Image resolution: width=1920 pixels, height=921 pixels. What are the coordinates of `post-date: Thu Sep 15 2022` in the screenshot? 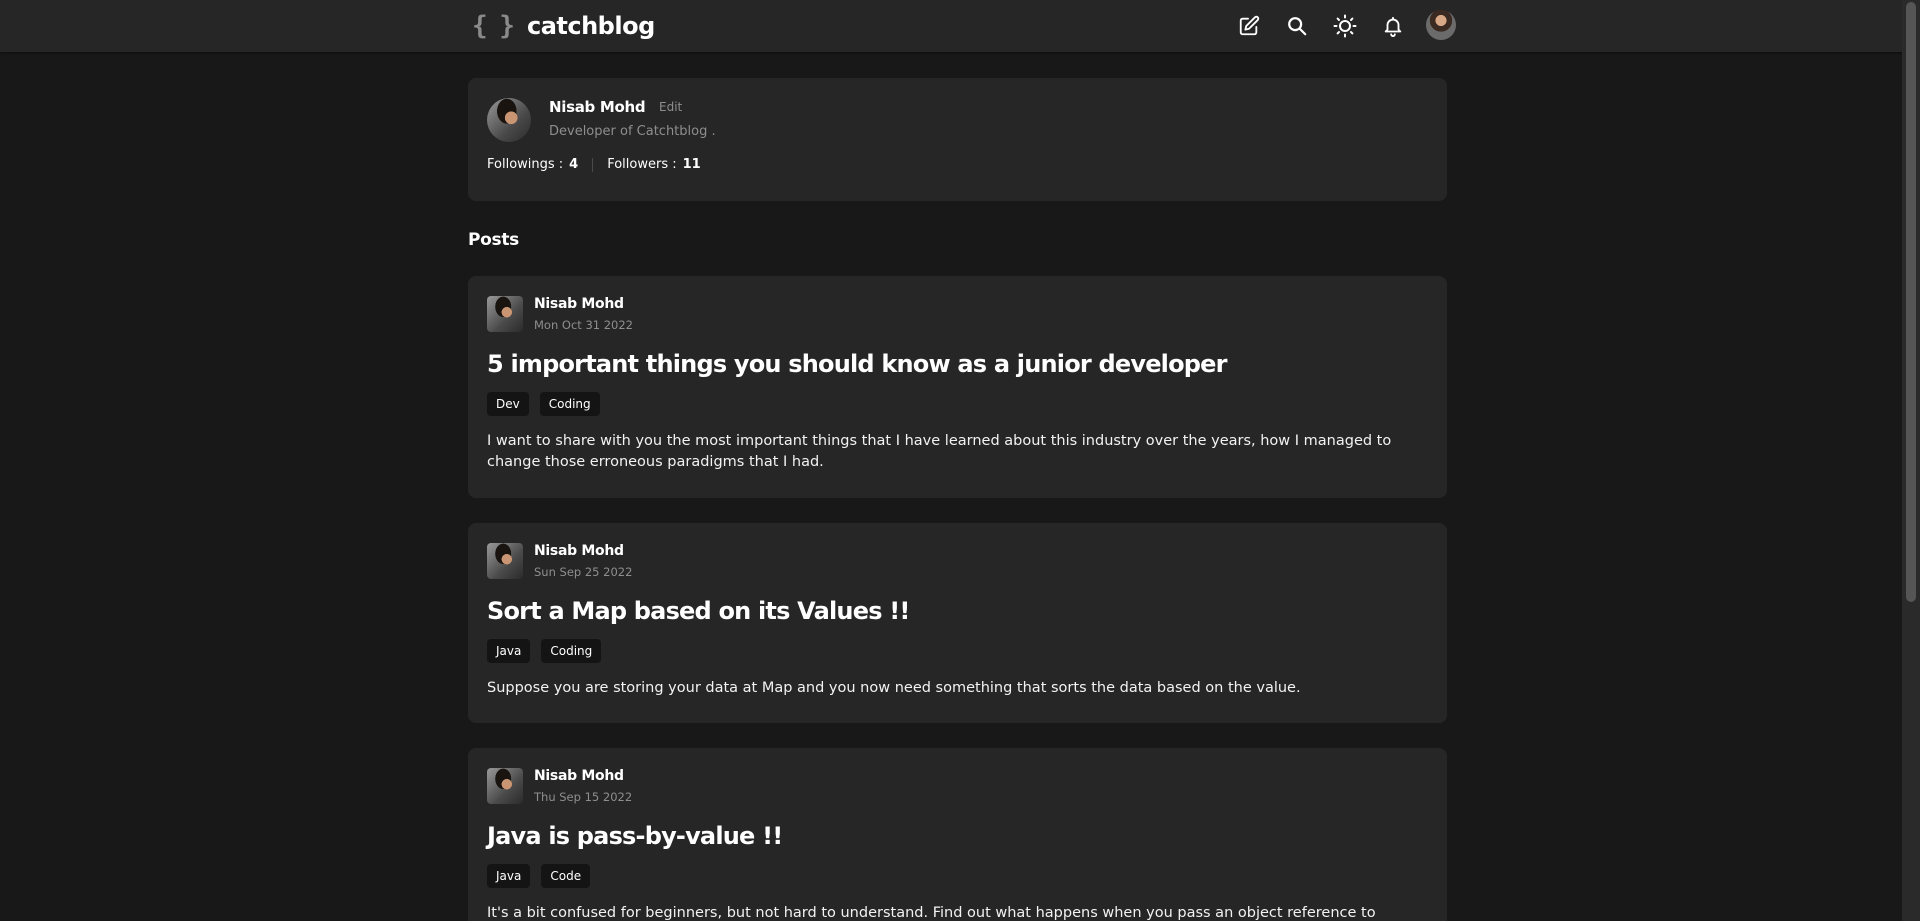 It's located at (583, 797).